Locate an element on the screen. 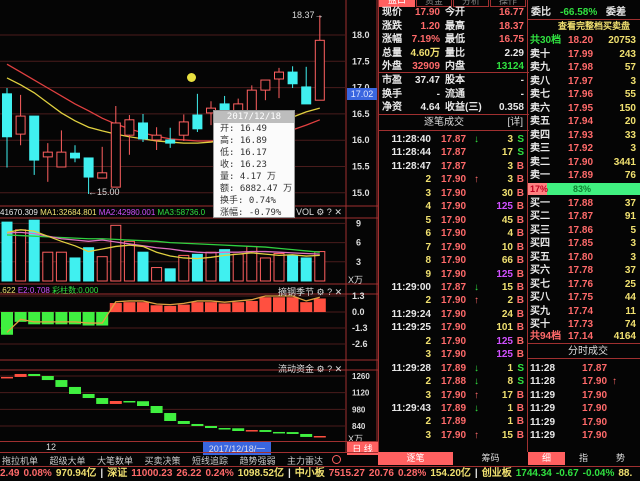  status-item: 970.94亿 is located at coordinates (76, 473).